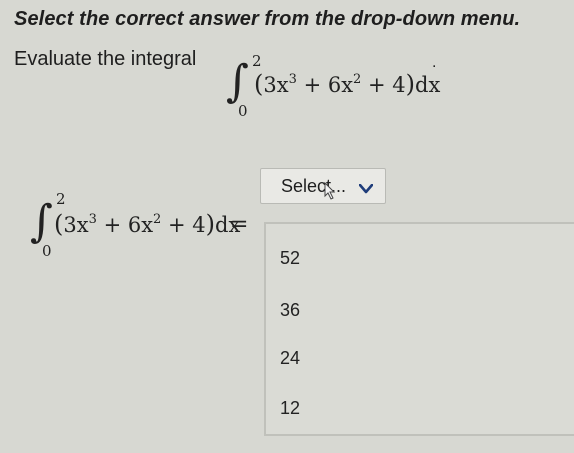 The height and width of the screenshot is (453, 574). Describe the element at coordinates (434, 62) in the screenshot. I see `trailing-period: .` at that location.